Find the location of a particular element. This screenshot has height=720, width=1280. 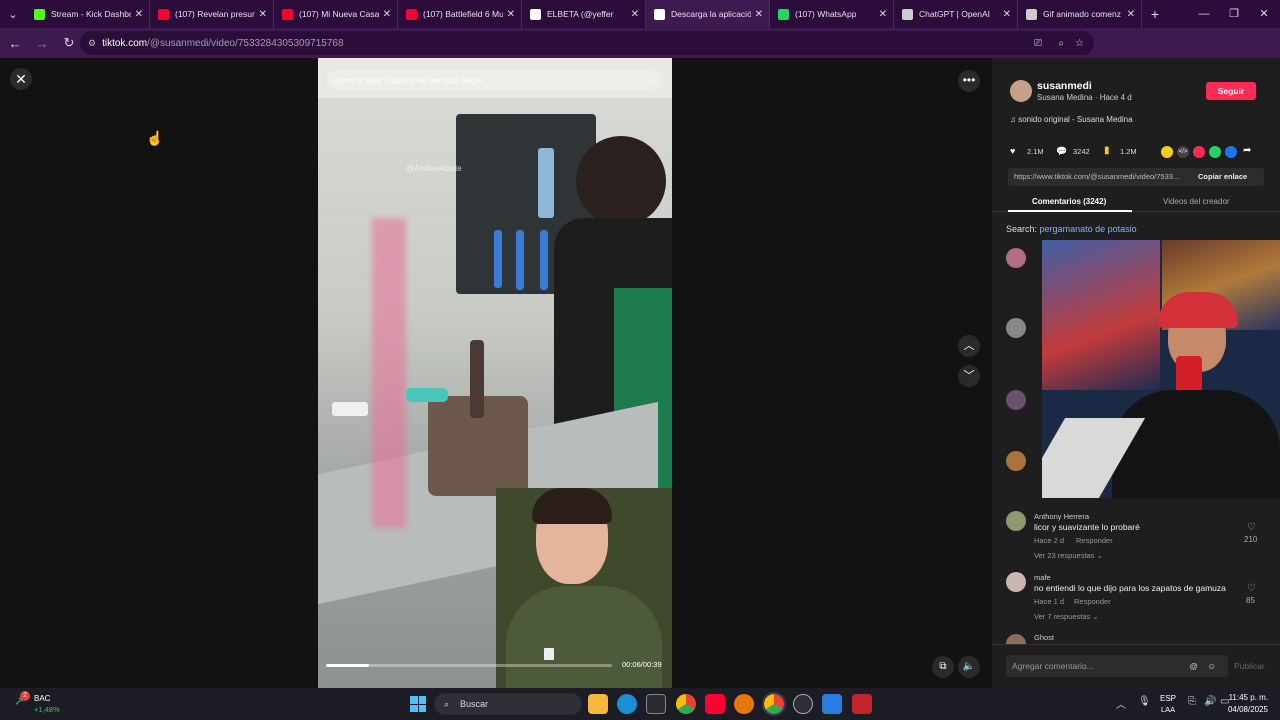

tab-comments: Comentarios (3242) is located at coordinates (1069, 201).